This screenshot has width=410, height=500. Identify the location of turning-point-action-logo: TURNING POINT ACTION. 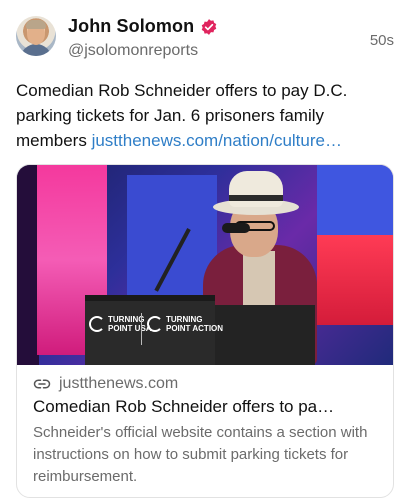
(185, 324).